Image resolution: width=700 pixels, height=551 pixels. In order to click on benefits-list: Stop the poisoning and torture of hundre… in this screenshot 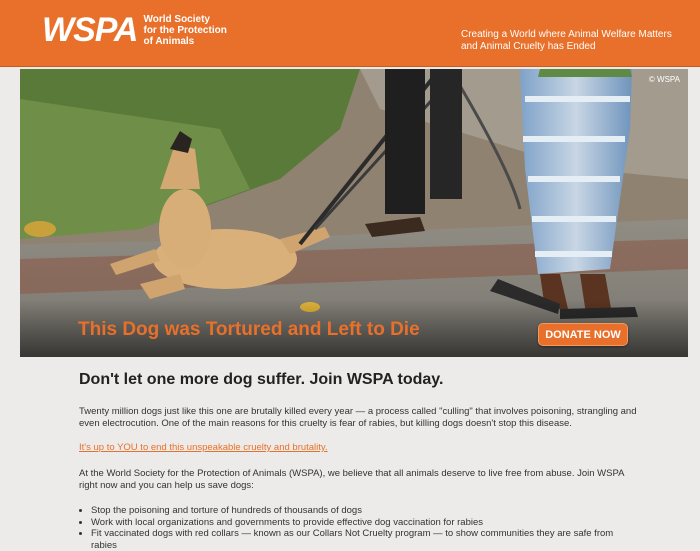, I will do `click(359, 528)`.